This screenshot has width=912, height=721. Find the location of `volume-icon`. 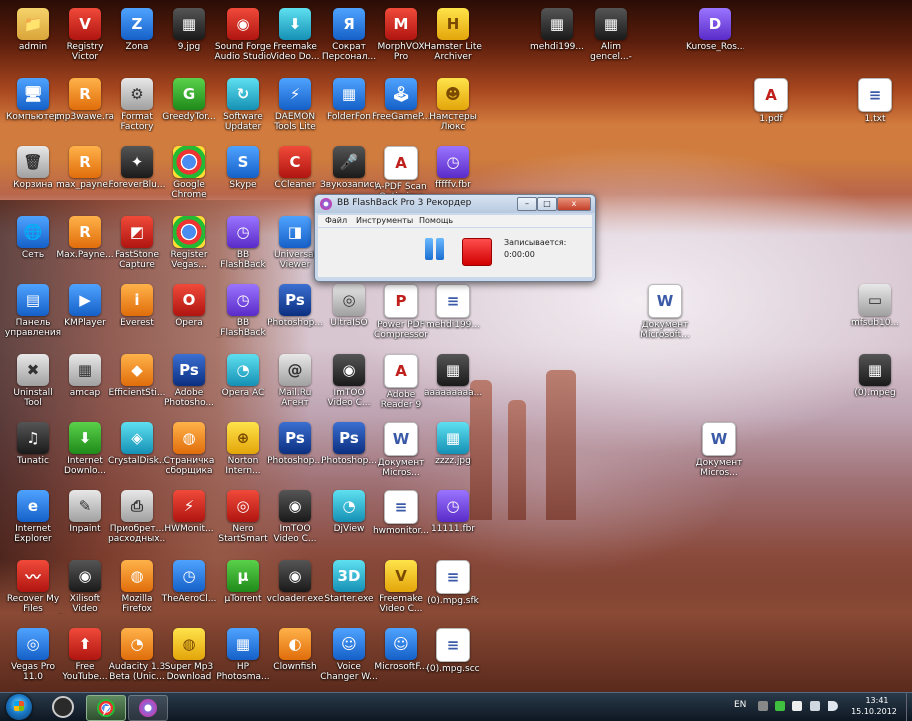

volume-icon is located at coordinates (833, 706).